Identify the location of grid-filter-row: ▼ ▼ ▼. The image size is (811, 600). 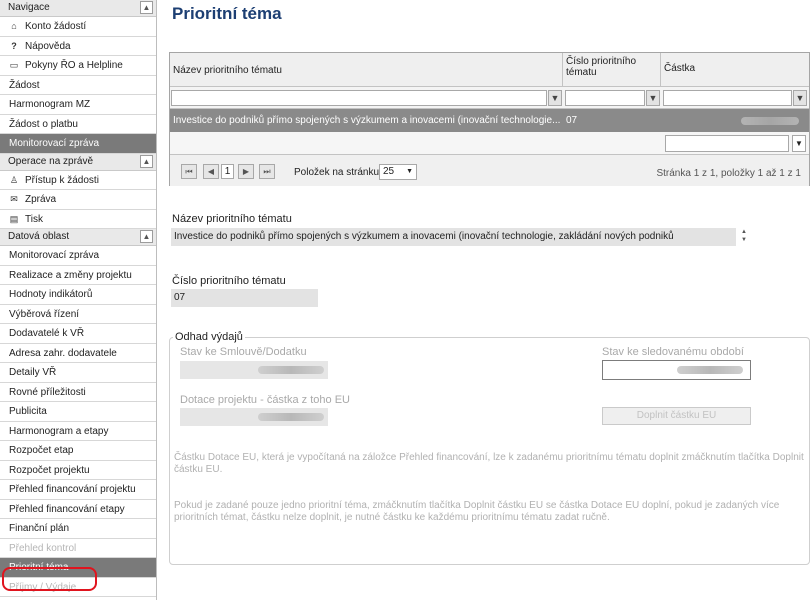
(489, 98).